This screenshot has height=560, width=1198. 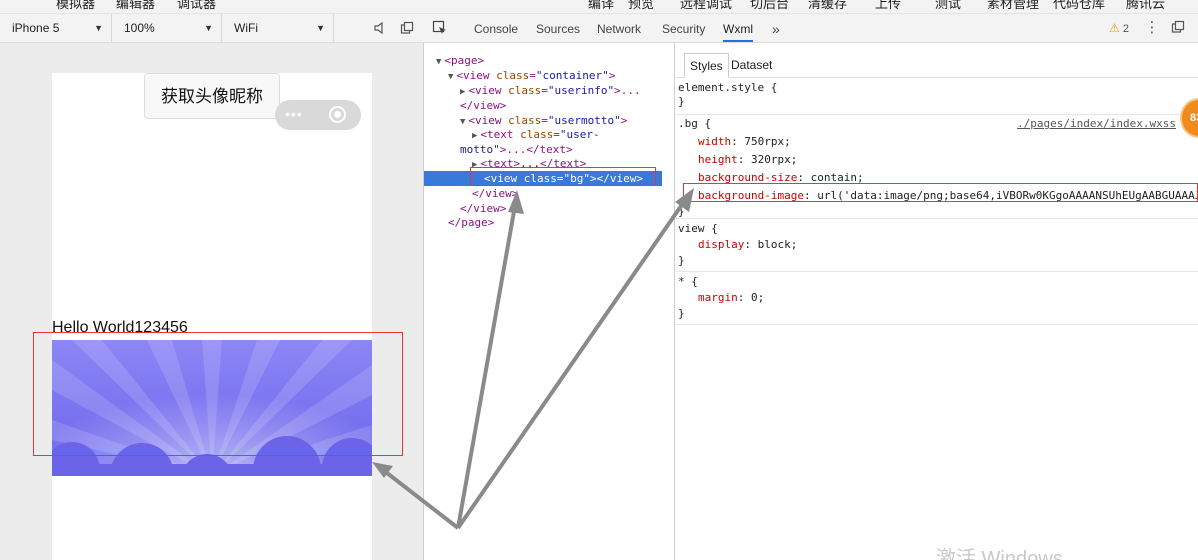 What do you see at coordinates (827, 6) in the screenshot?
I see `menu-item: 清缓存` at bounding box center [827, 6].